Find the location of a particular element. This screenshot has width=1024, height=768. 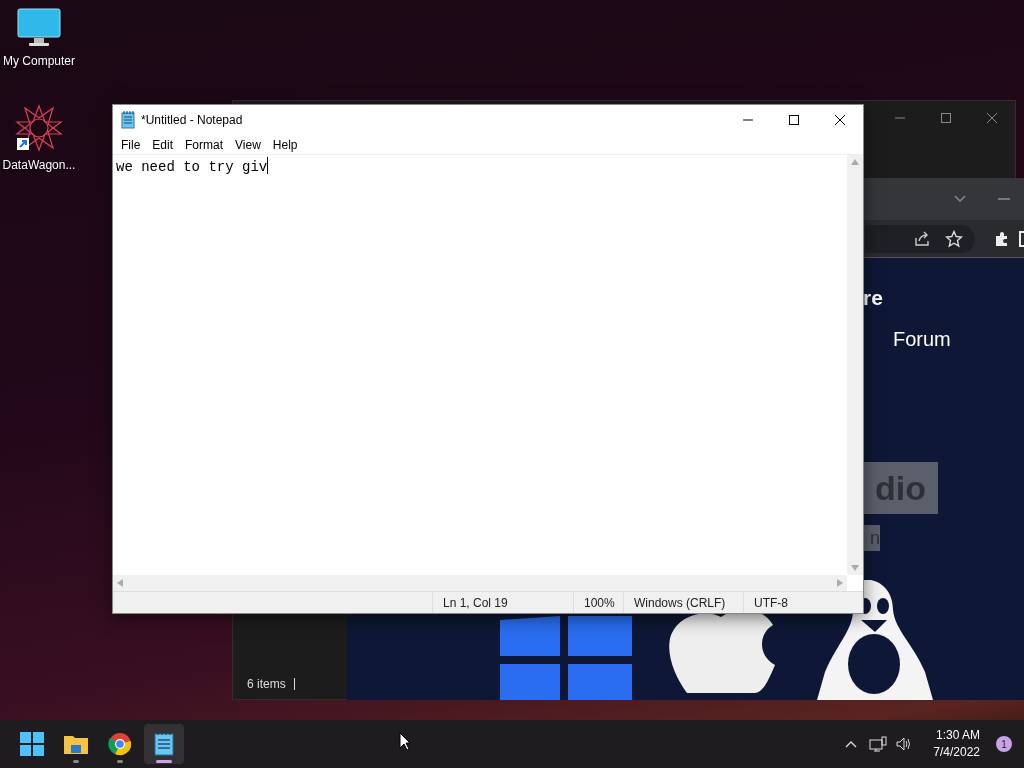

forum-link: Forum is located at coordinates (922, 339).